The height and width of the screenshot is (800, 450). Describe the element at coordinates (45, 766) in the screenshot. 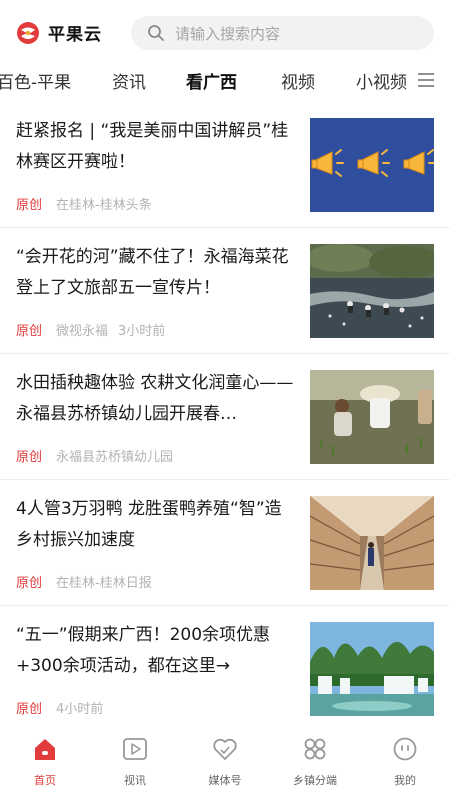

I see `nav-home: 首页` at that location.